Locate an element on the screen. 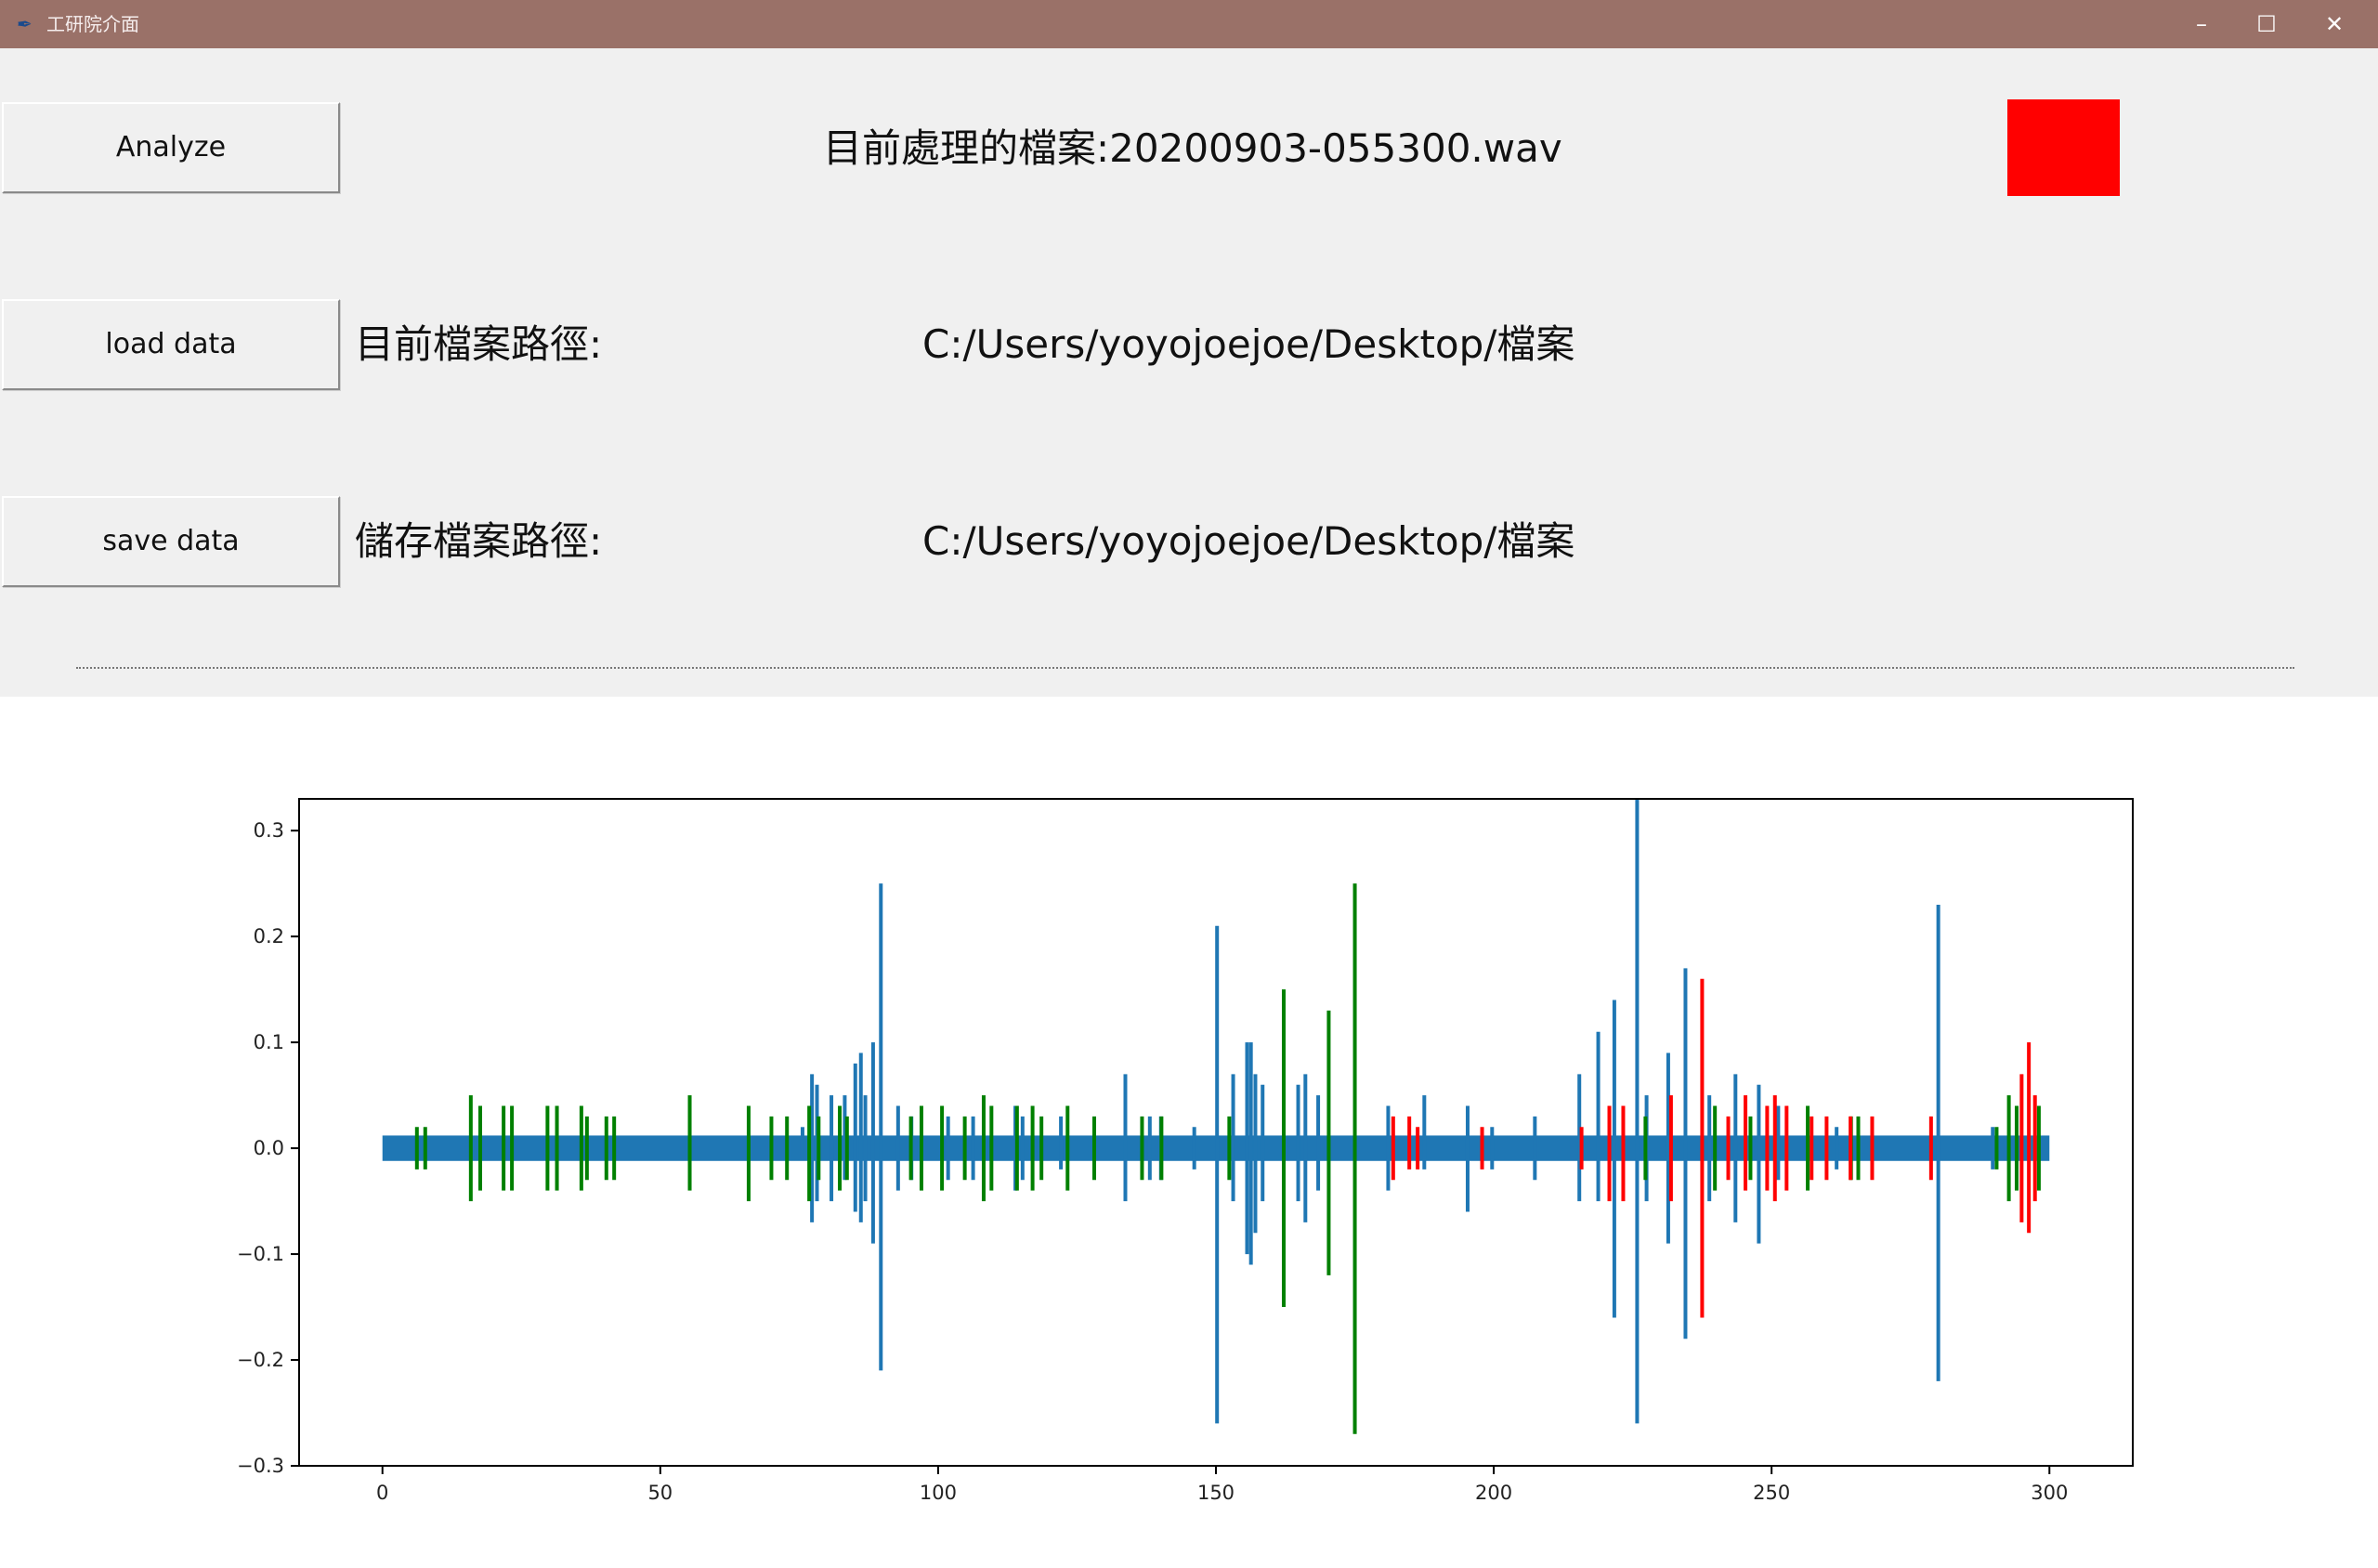  minimize-icon: – is located at coordinates (2202, 24).